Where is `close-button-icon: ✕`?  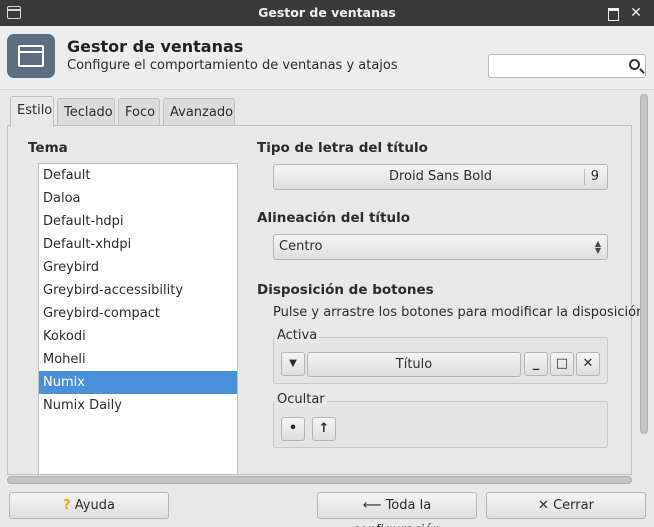 close-button-icon: ✕ is located at coordinates (588, 364).